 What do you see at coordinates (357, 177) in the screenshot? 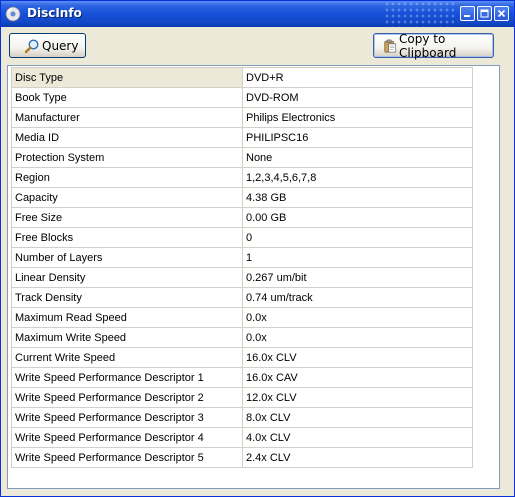
I see `property-value: 1,2,3,4,5,6,7,8` at bounding box center [357, 177].